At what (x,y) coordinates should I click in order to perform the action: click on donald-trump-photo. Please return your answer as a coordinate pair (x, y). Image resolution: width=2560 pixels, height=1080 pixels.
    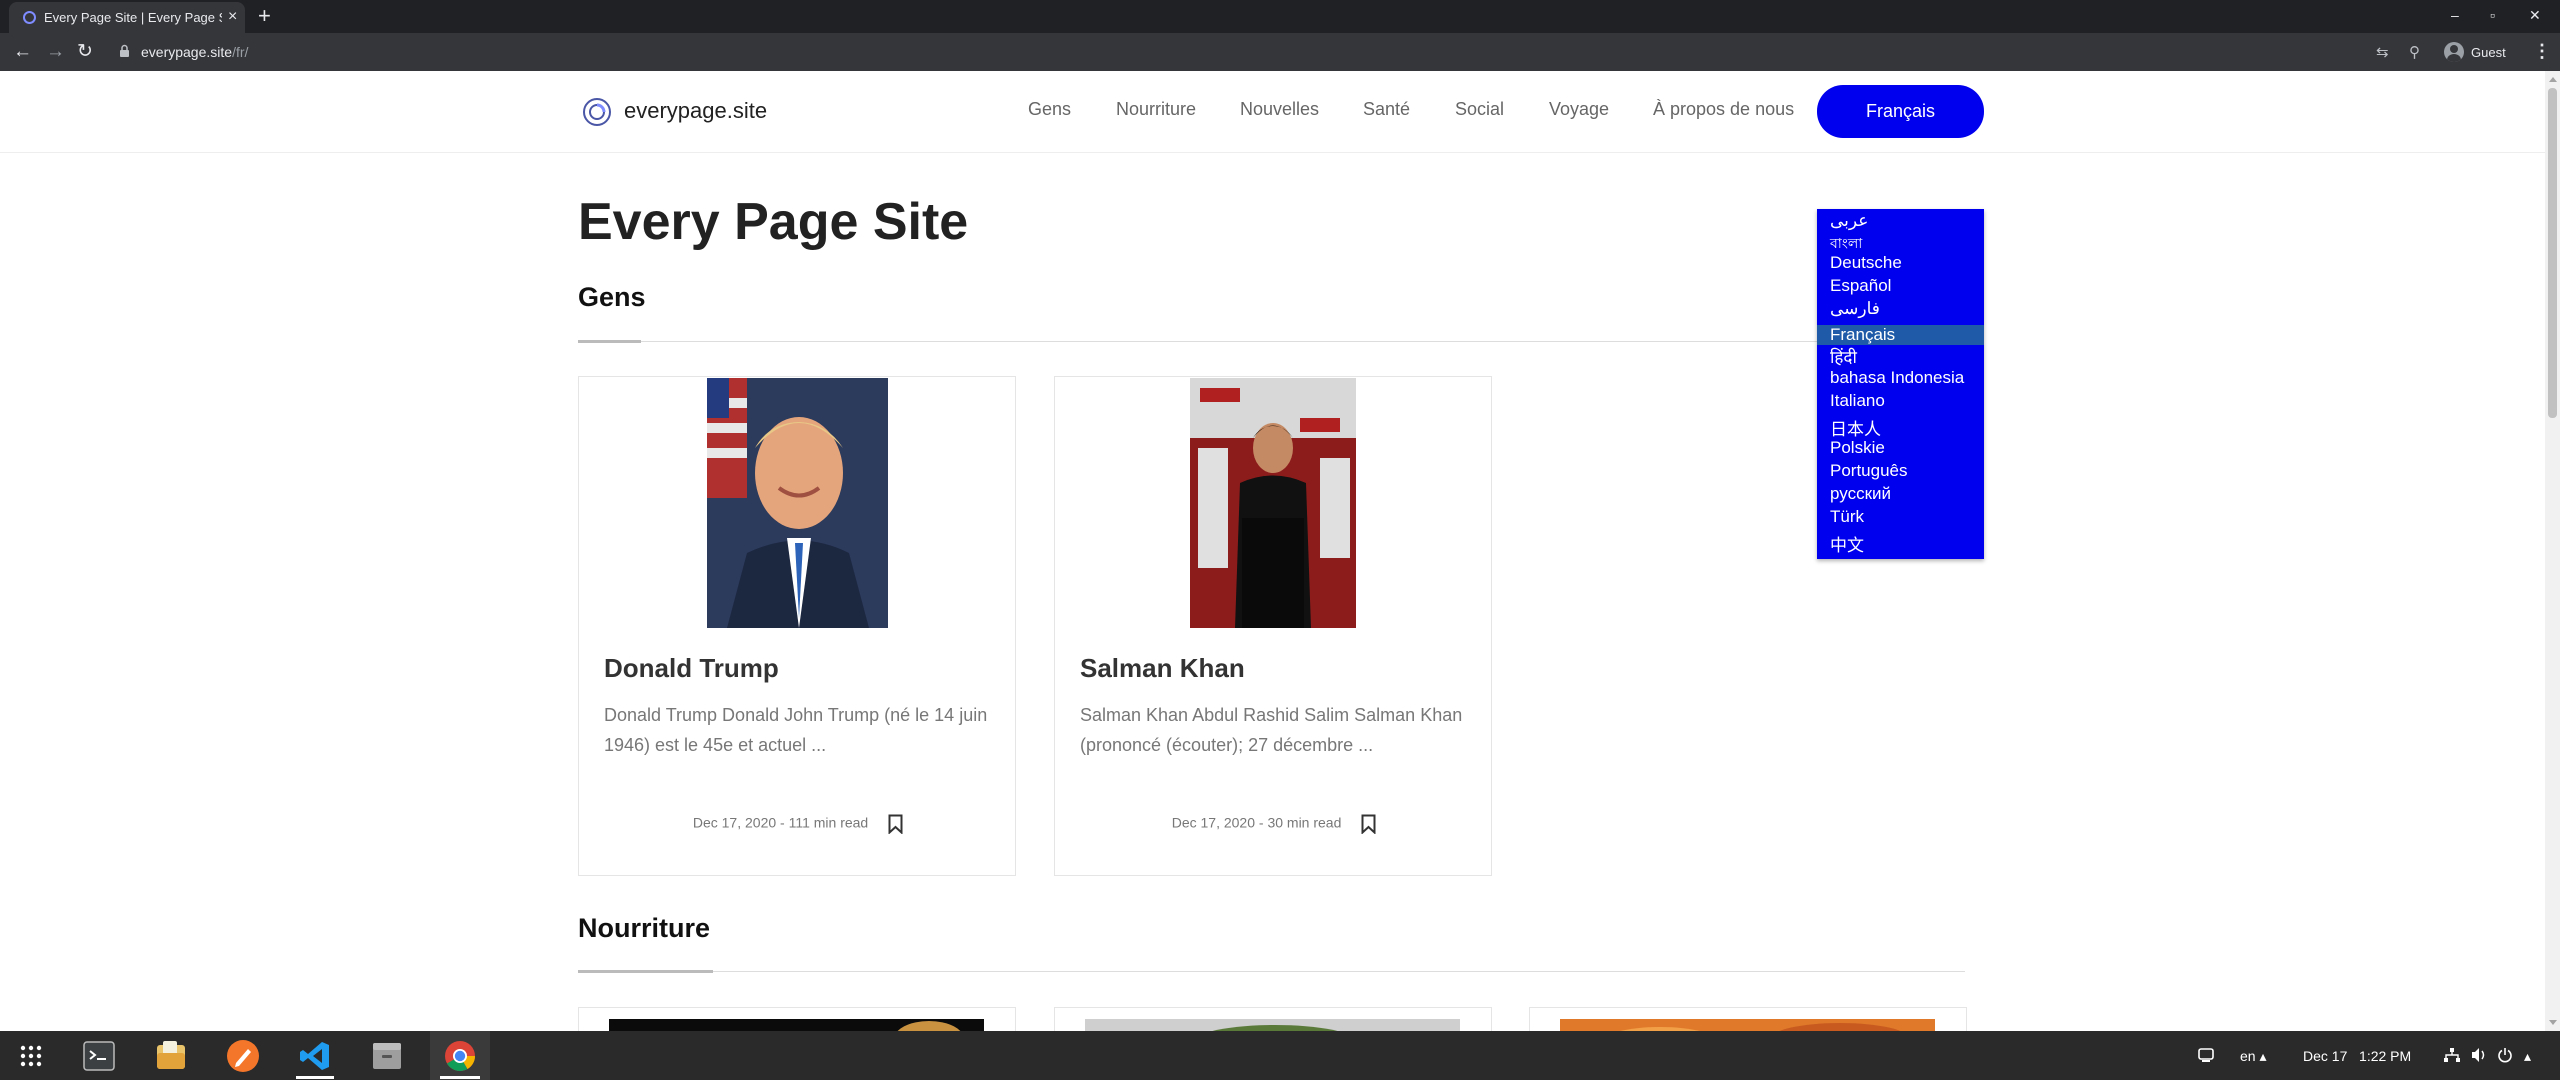
    Looking at the image, I should click on (797, 503).